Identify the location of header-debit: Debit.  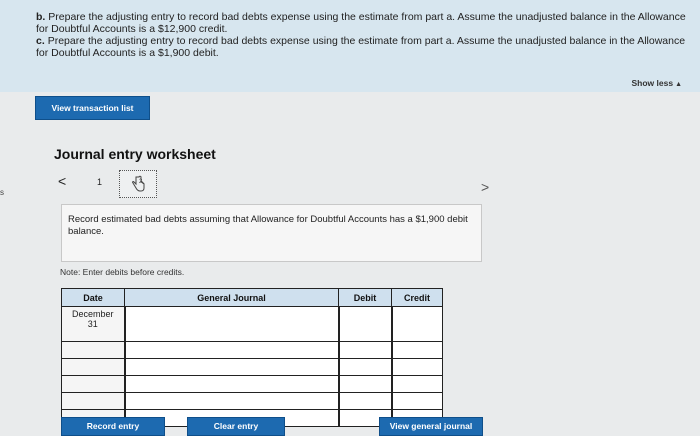
(365, 297).